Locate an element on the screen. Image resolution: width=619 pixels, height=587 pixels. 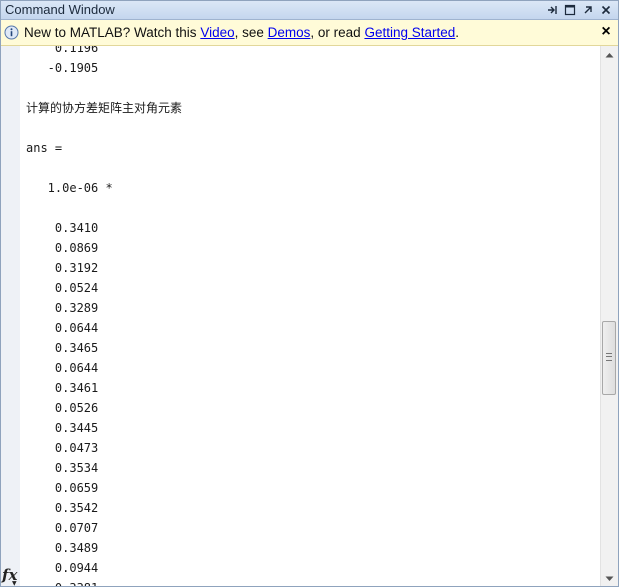
fx-caret-icon: ▼ is located at coordinates (14, 583).